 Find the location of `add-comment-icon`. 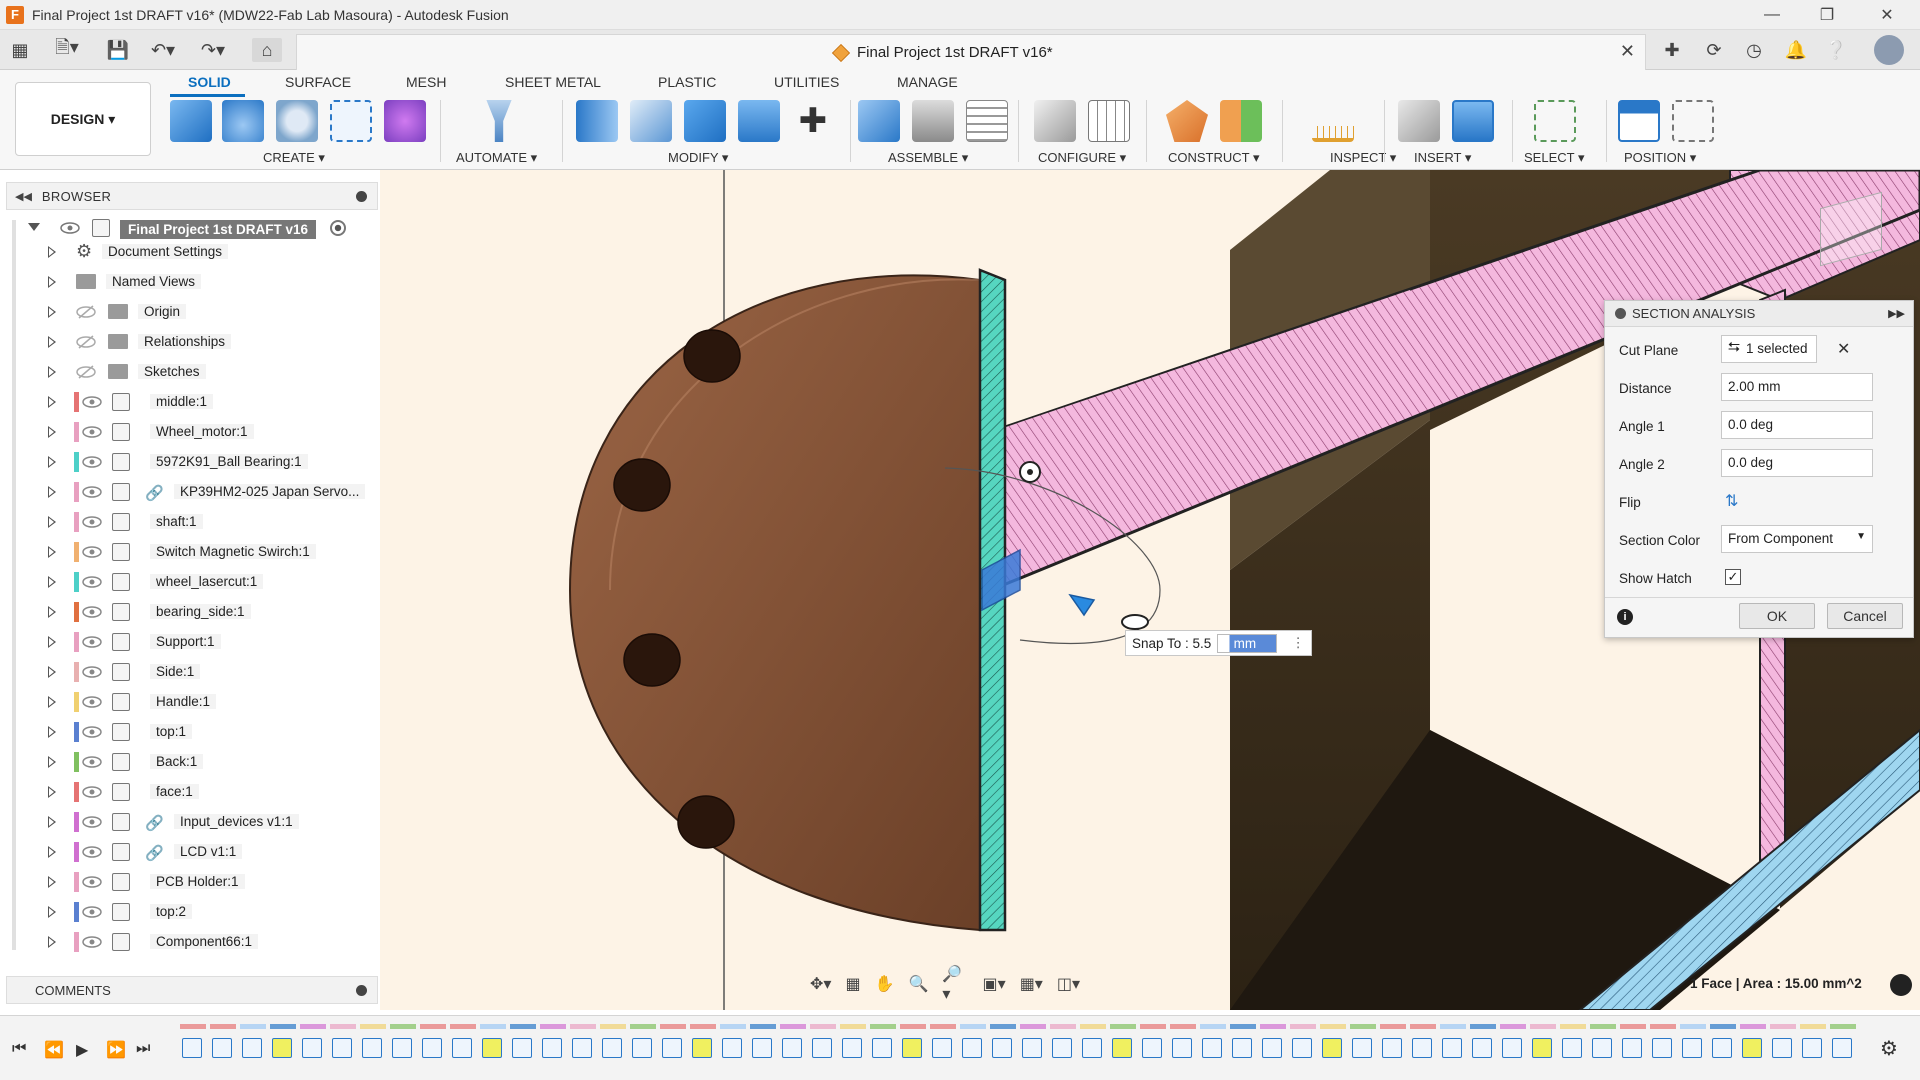

add-comment-icon is located at coordinates (361, 990).